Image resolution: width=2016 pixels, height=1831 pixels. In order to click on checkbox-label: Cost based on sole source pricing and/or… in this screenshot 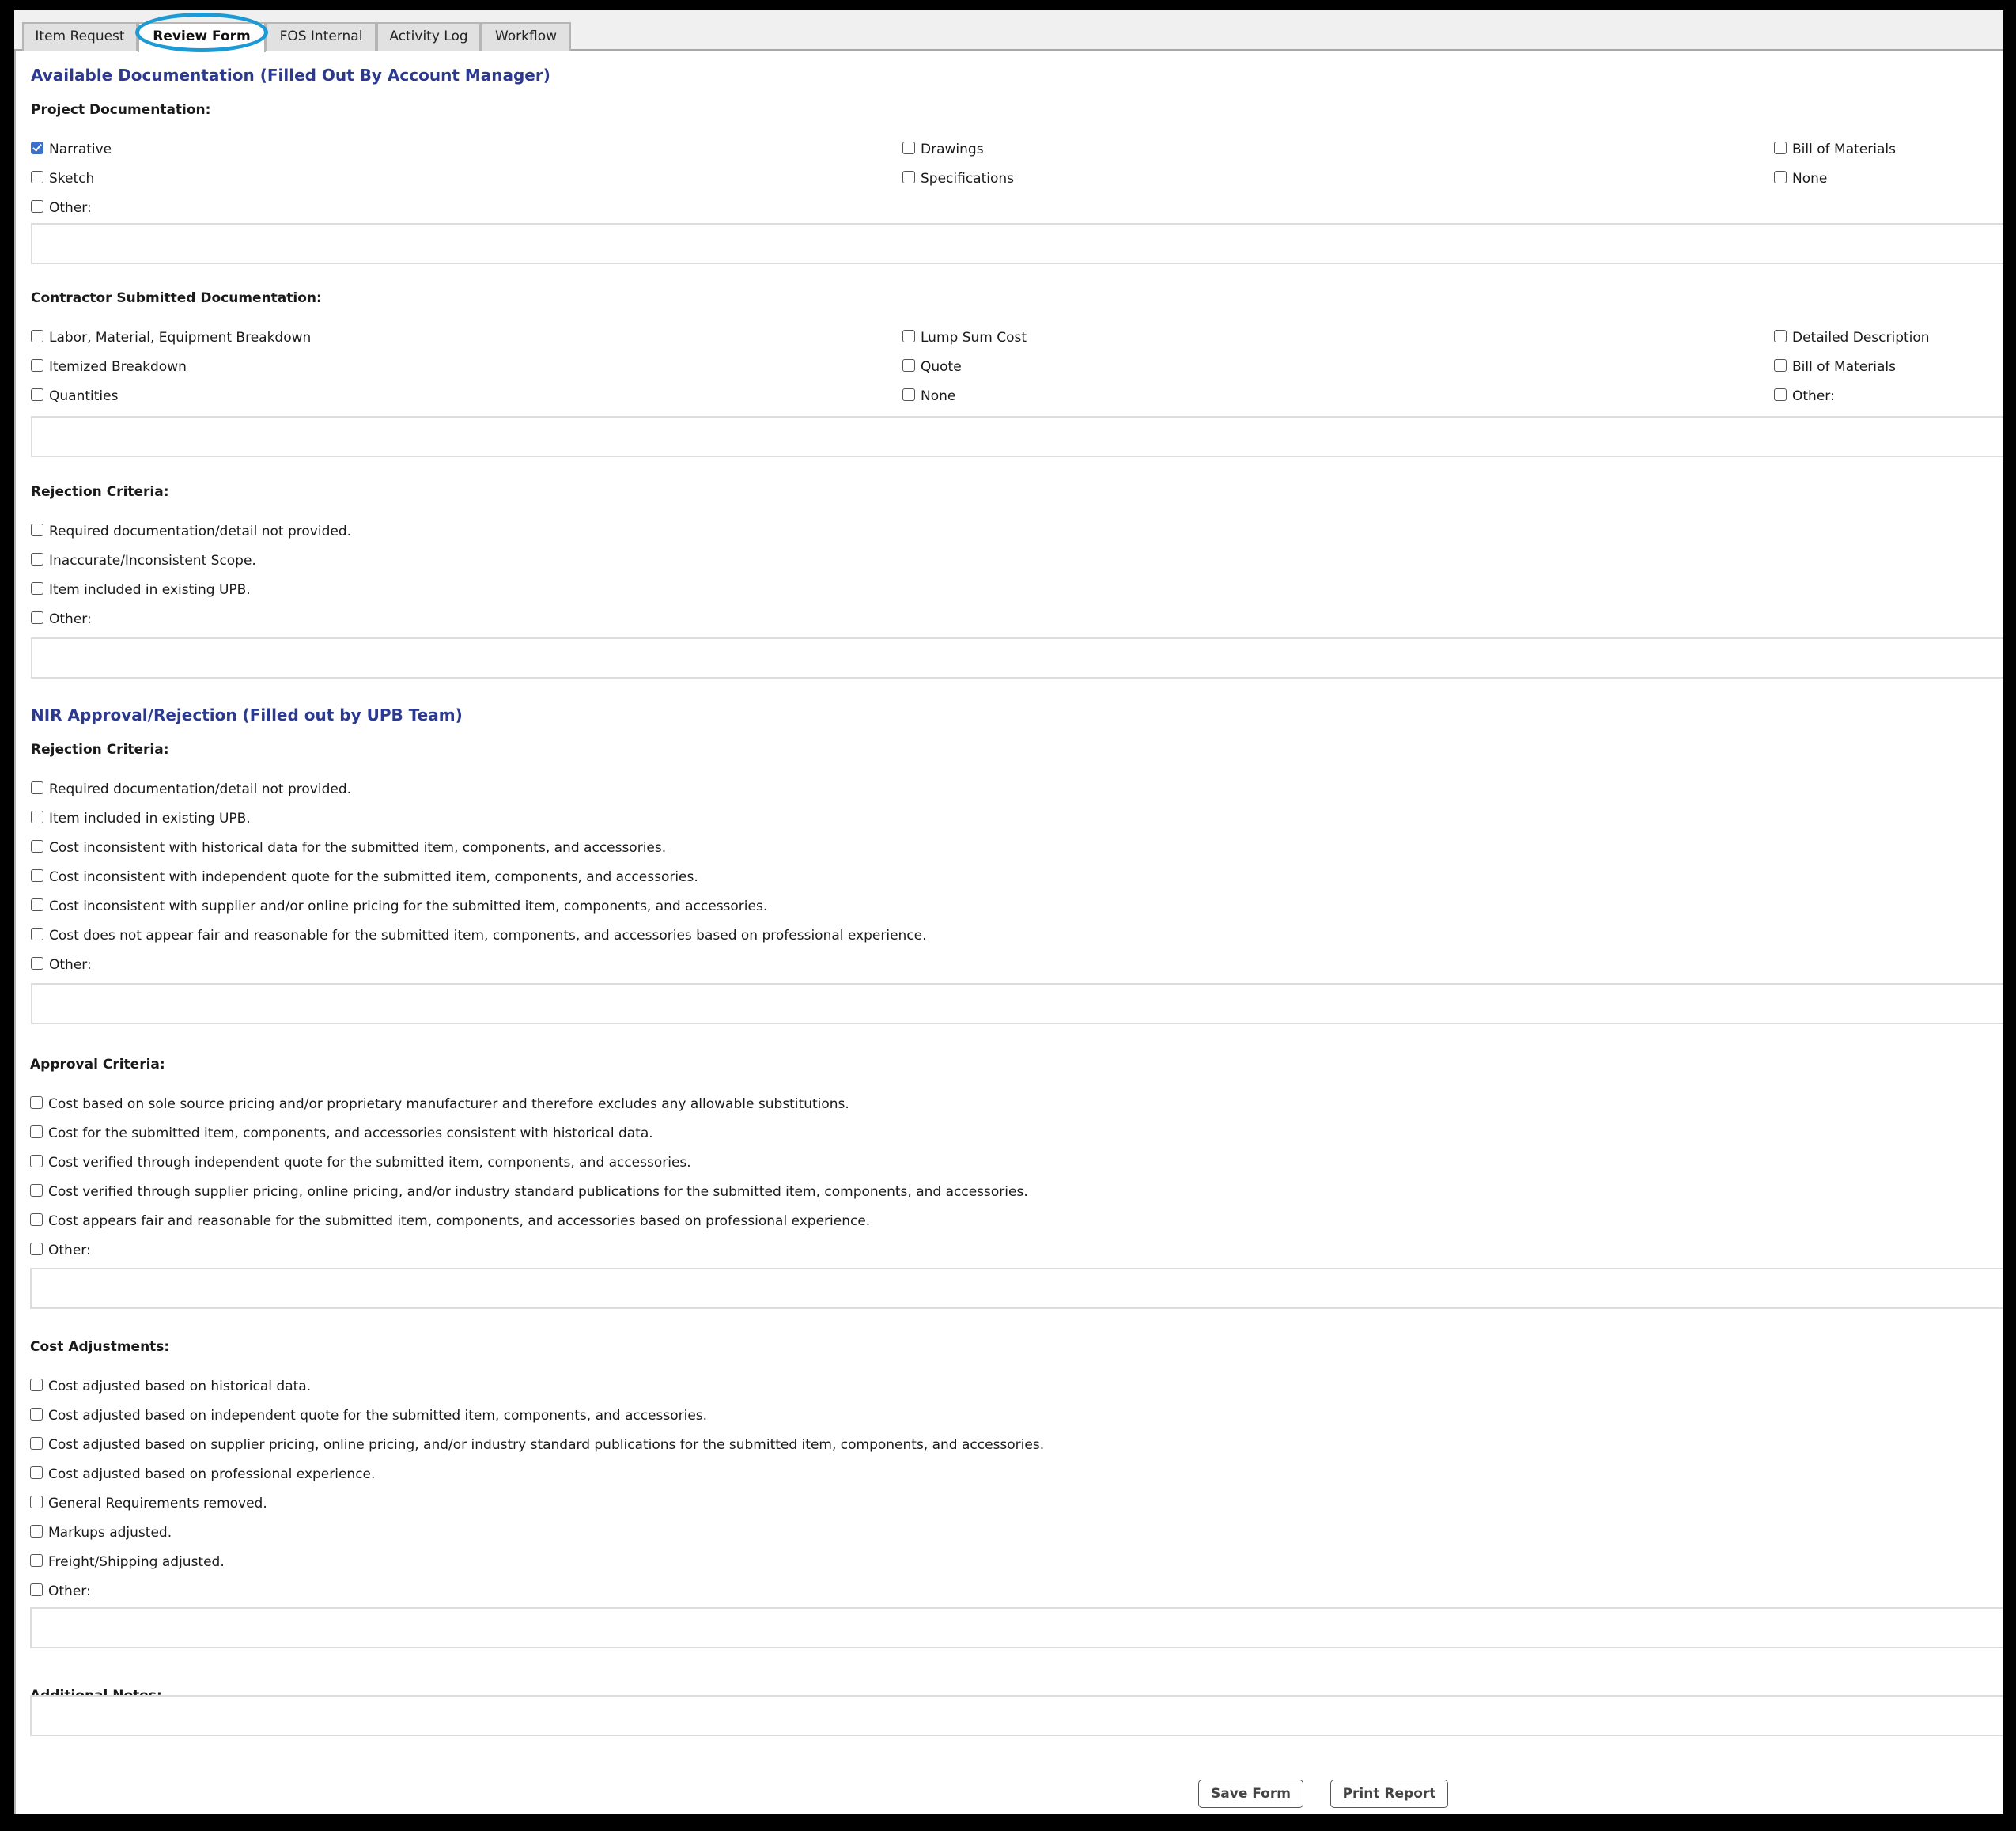, I will do `click(448, 1104)`.